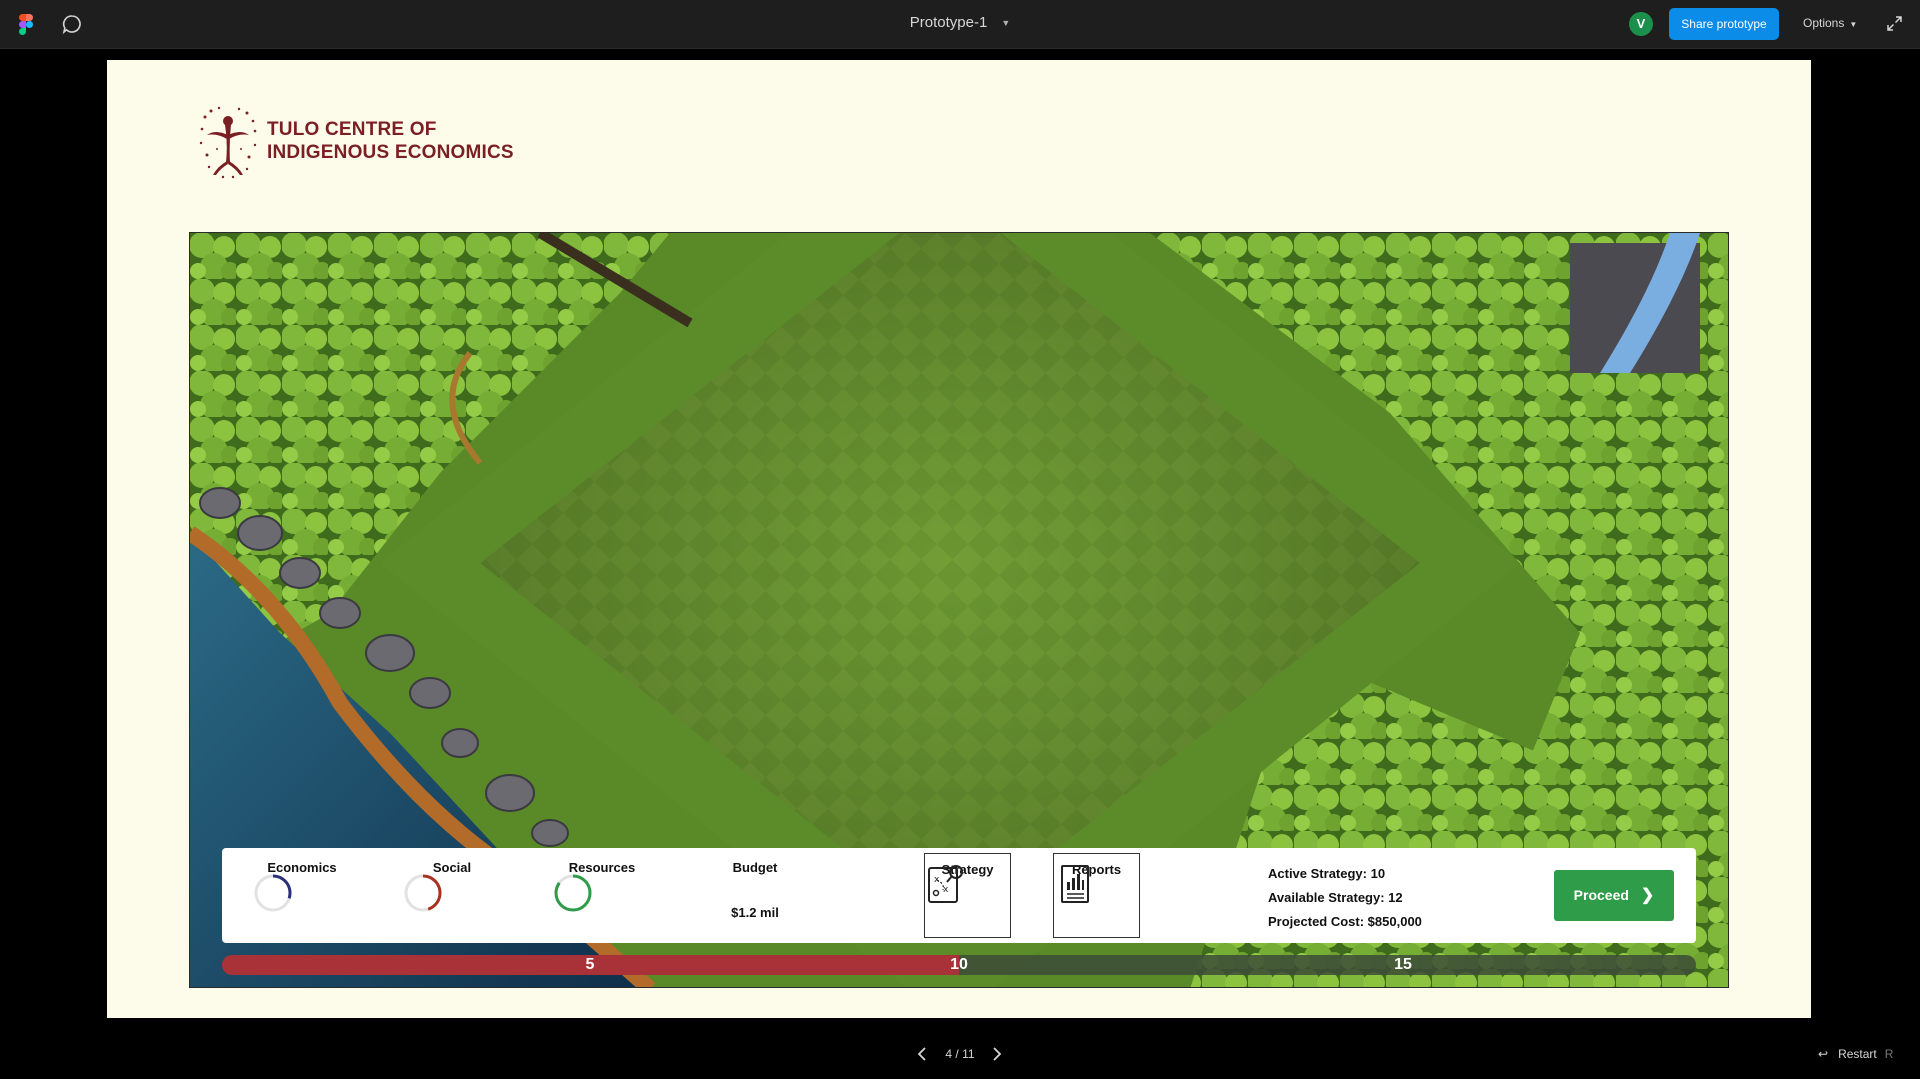 This screenshot has height=1079, width=1920. What do you see at coordinates (945, 884) in the screenshot?
I see `strategy-map-icon: x x` at bounding box center [945, 884].